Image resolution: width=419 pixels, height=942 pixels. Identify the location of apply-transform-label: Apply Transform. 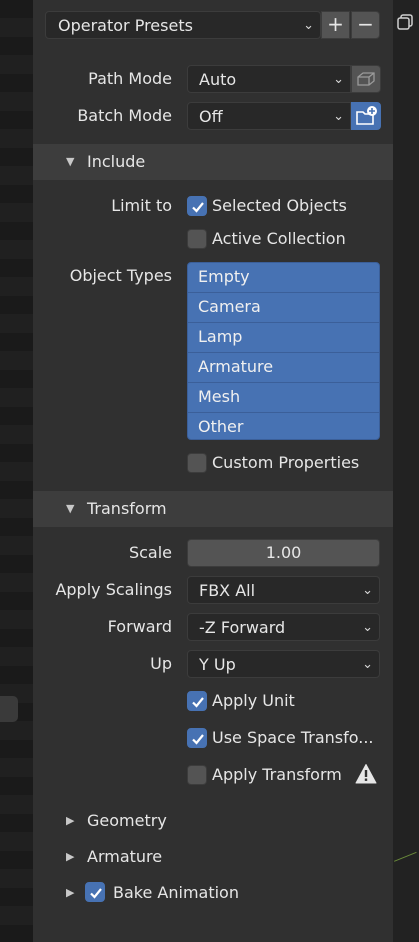
(277, 774).